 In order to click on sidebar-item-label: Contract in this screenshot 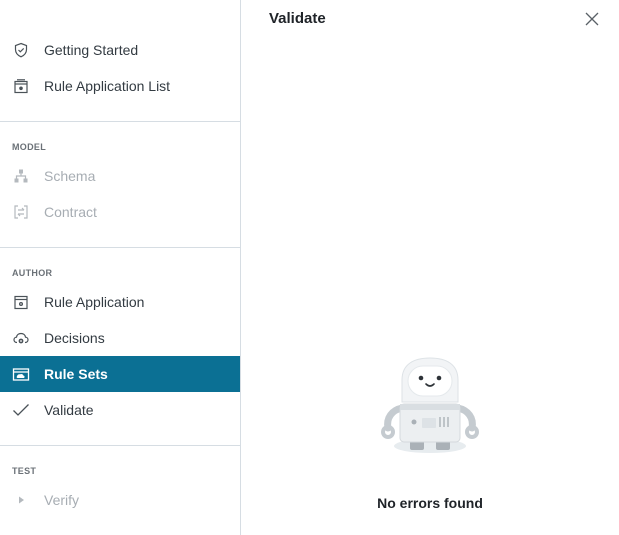, I will do `click(70, 212)`.